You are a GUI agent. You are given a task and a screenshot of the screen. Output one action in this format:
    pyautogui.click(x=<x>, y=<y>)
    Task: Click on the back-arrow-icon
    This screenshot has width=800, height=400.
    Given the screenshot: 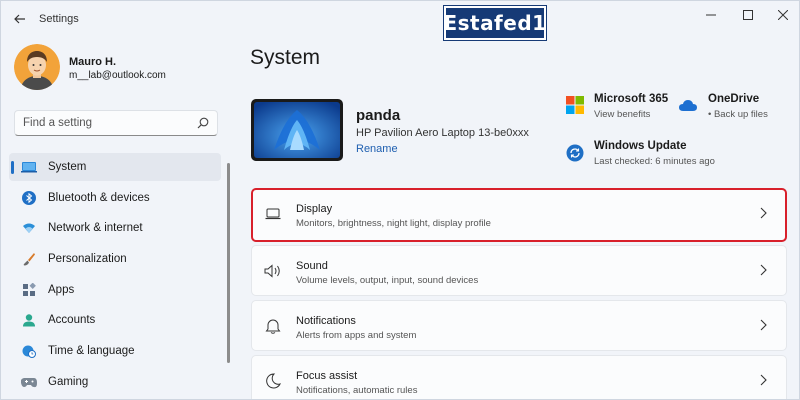 What is the action you would take?
    pyautogui.click(x=19, y=19)
    